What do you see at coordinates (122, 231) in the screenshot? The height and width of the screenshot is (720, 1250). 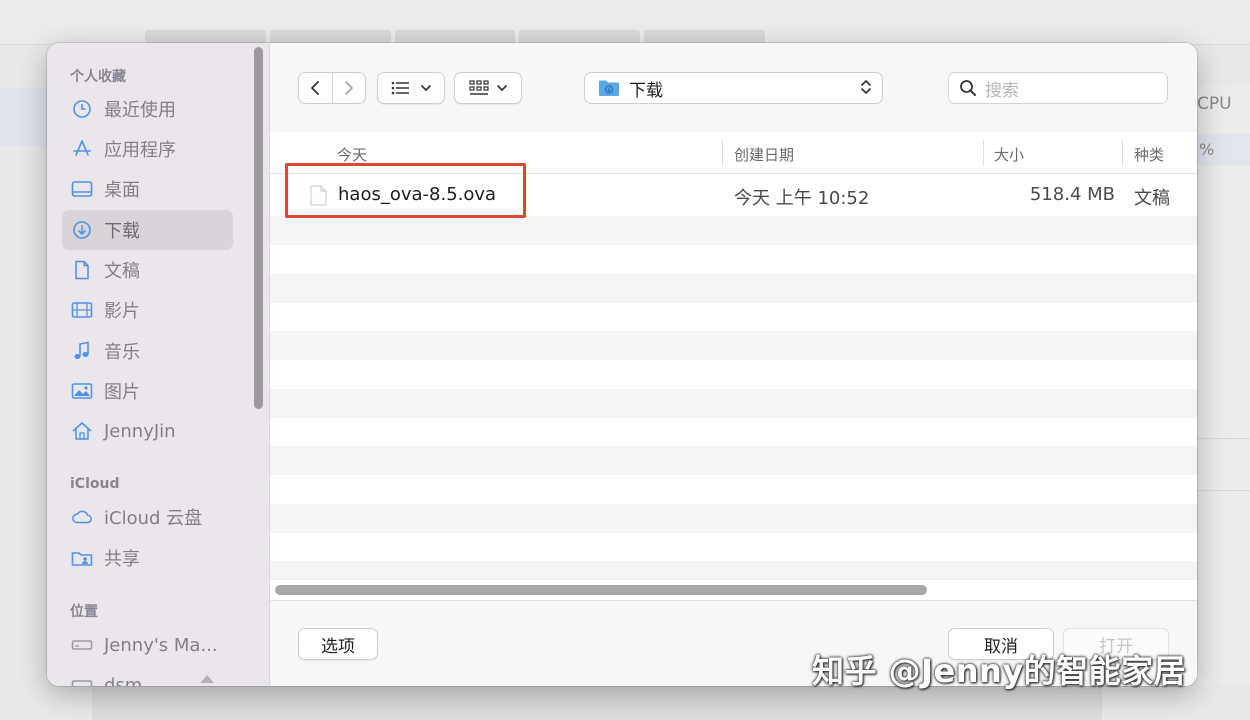 I see `sidebar-item-label: 下载` at bounding box center [122, 231].